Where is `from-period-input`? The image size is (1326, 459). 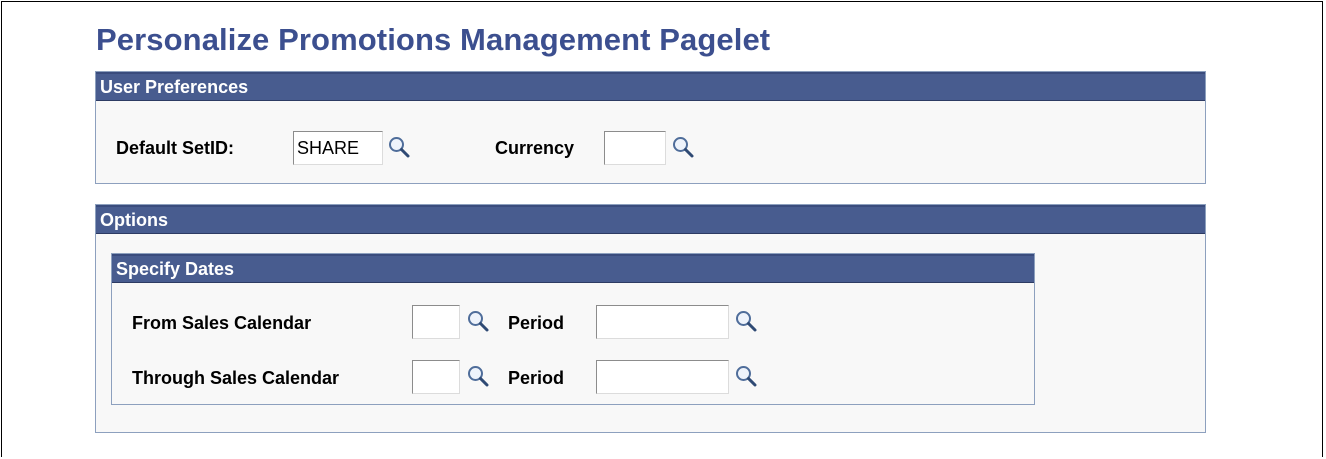
from-period-input is located at coordinates (662, 322).